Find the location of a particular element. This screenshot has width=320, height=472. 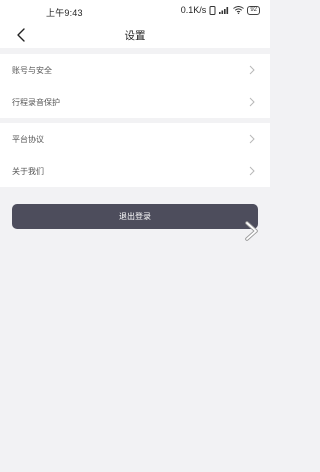

trip-recording-protection-row: 行程录音保护 is located at coordinates (135, 102).